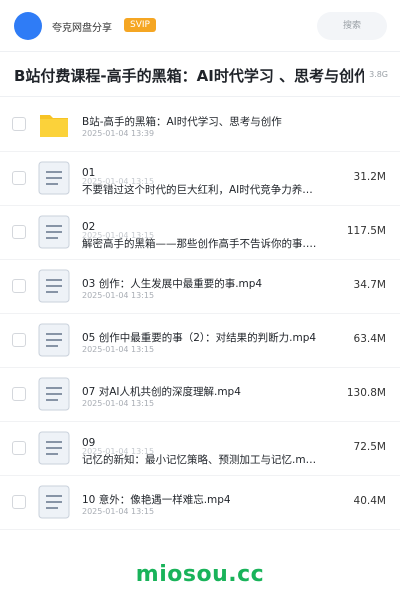 The width and height of the screenshot is (400, 600). I want to click on file-size: 63.4M, so click(369, 339).